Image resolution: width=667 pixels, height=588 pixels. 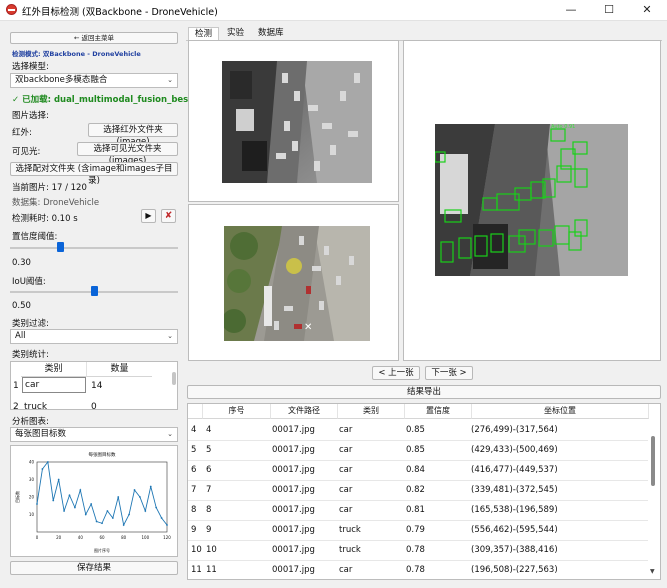 What do you see at coordinates (418, 430) in the screenshot?
I see `table-row: 4 4 00017.jpg car 0.85 (276,499)-(317,564)` at bounding box center [418, 430].